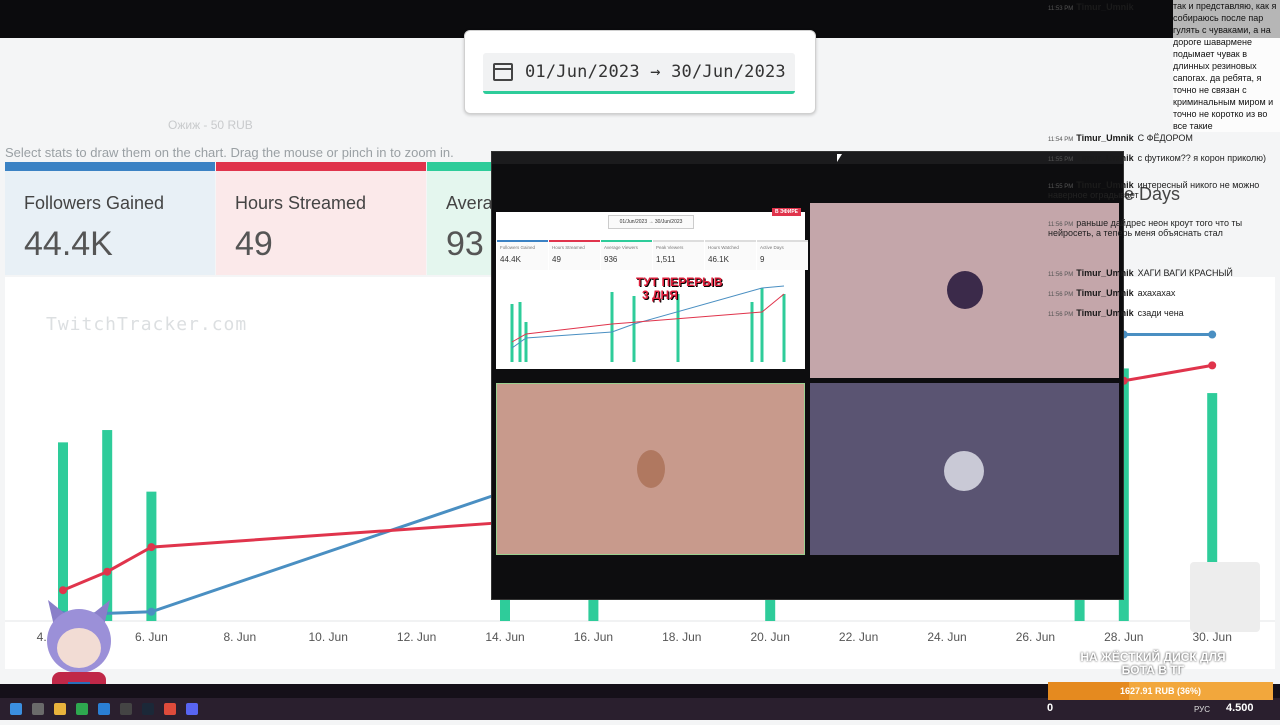 The image size is (1280, 725). Describe the element at coordinates (469, 203) in the screenshot. I see `stat-label: Avera` at that location.